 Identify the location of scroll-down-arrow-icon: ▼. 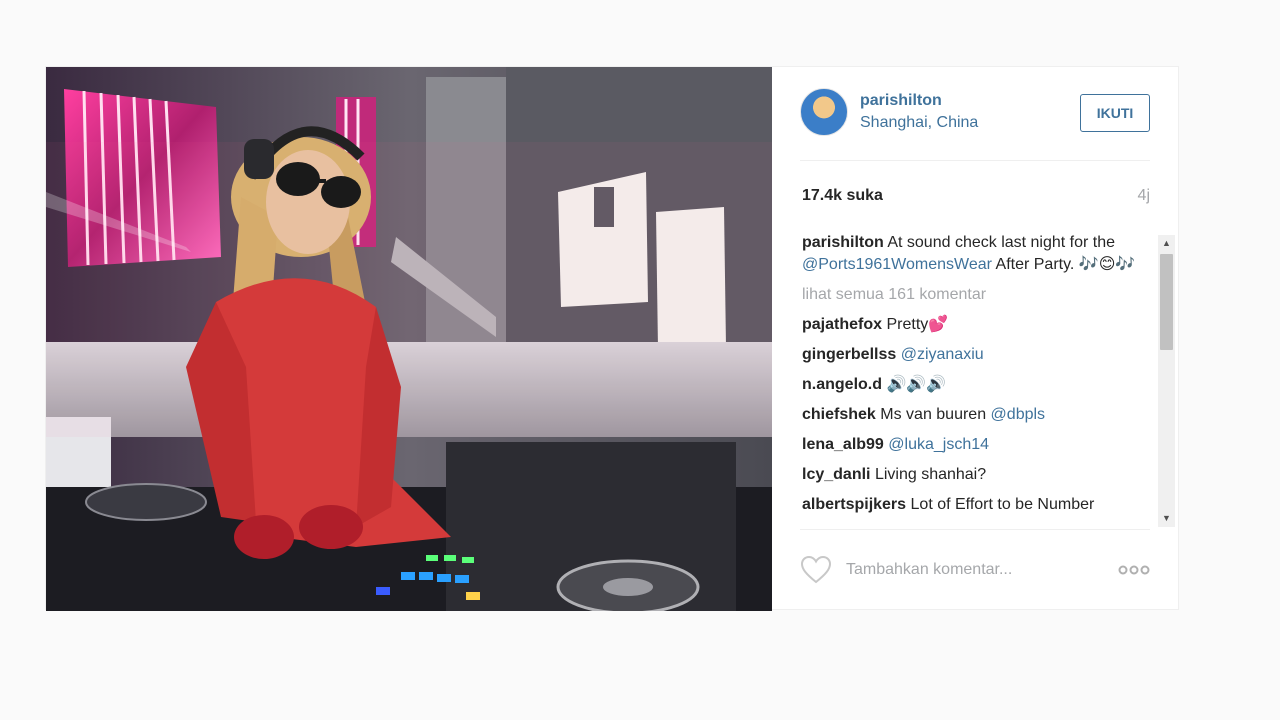
(1166, 518).